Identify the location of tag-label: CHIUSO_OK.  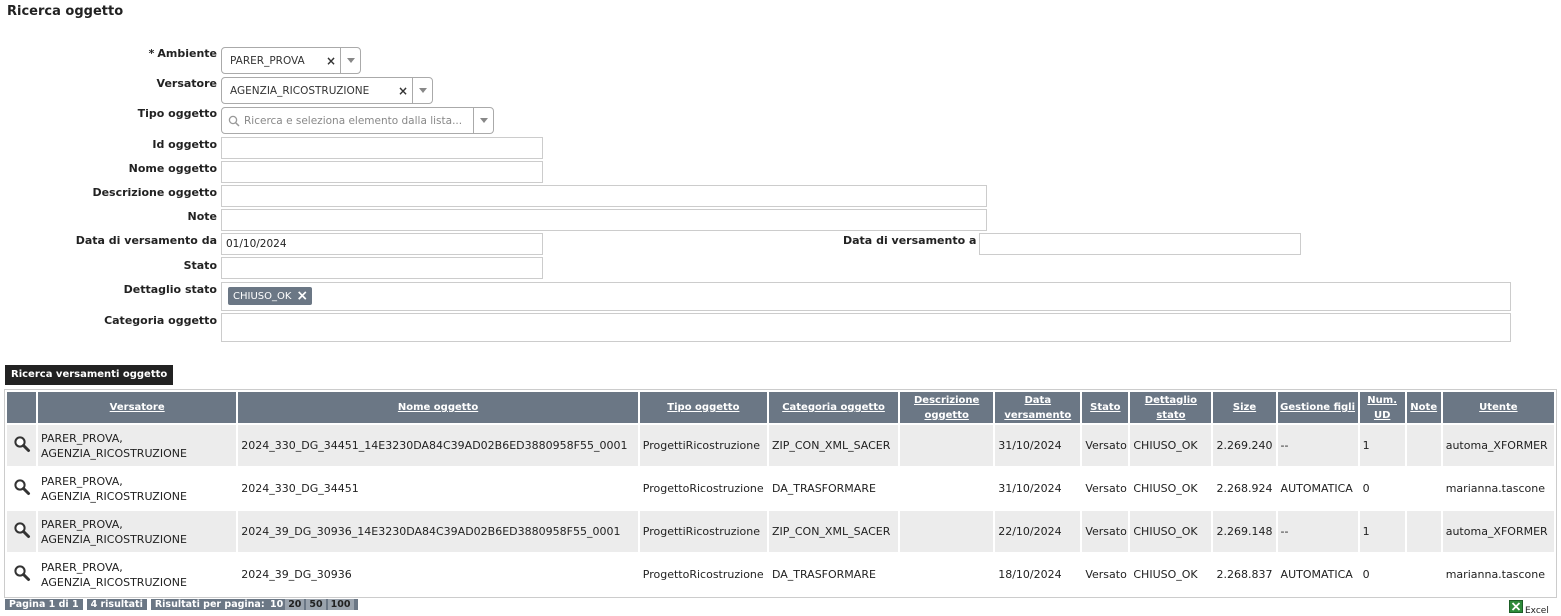
(262, 296).